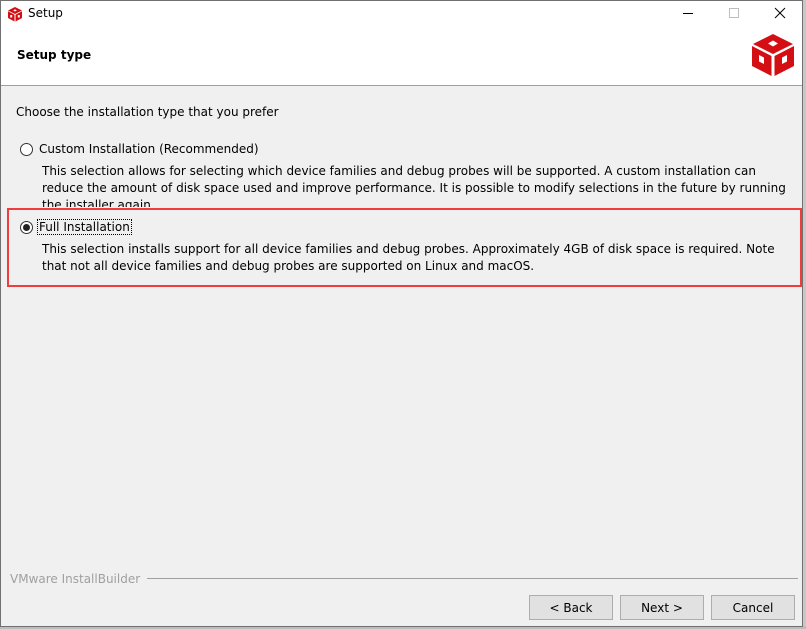  Describe the element at coordinates (26, 149) in the screenshot. I see `custom-installation-radio` at that location.